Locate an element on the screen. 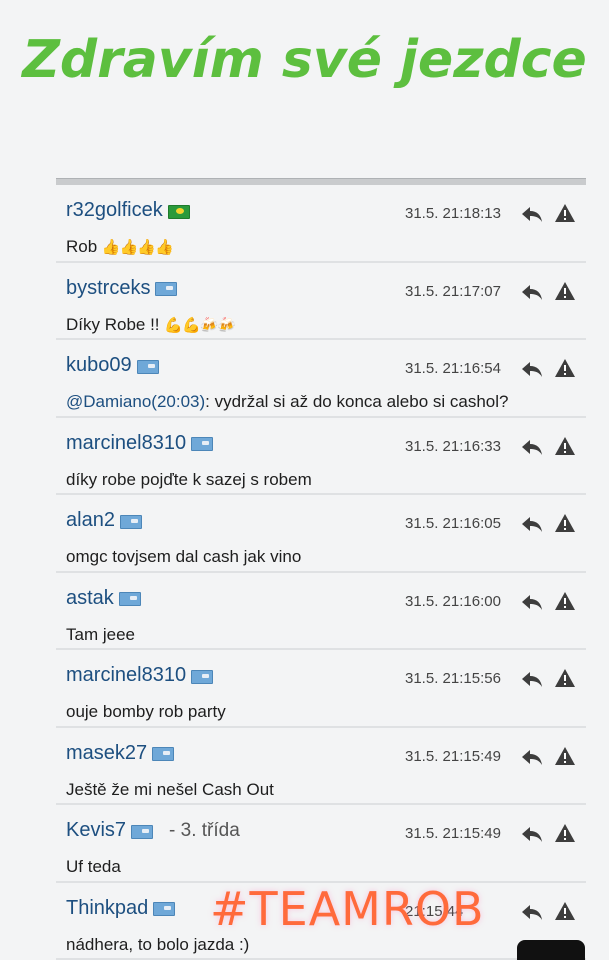  user-badge: - 3. třída is located at coordinates (204, 830).